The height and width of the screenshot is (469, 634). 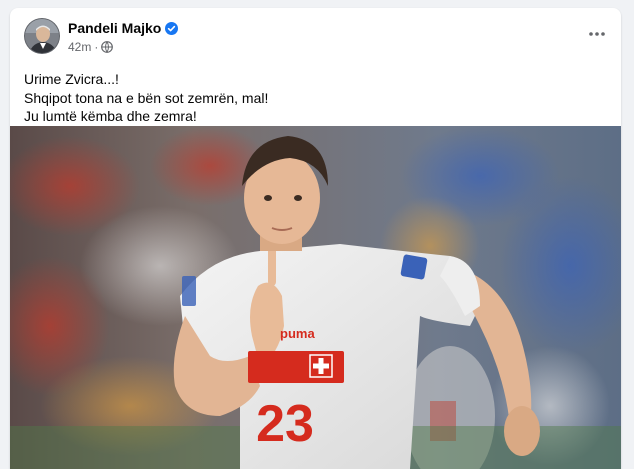 What do you see at coordinates (42, 36) in the screenshot?
I see `author-avatar` at bounding box center [42, 36].